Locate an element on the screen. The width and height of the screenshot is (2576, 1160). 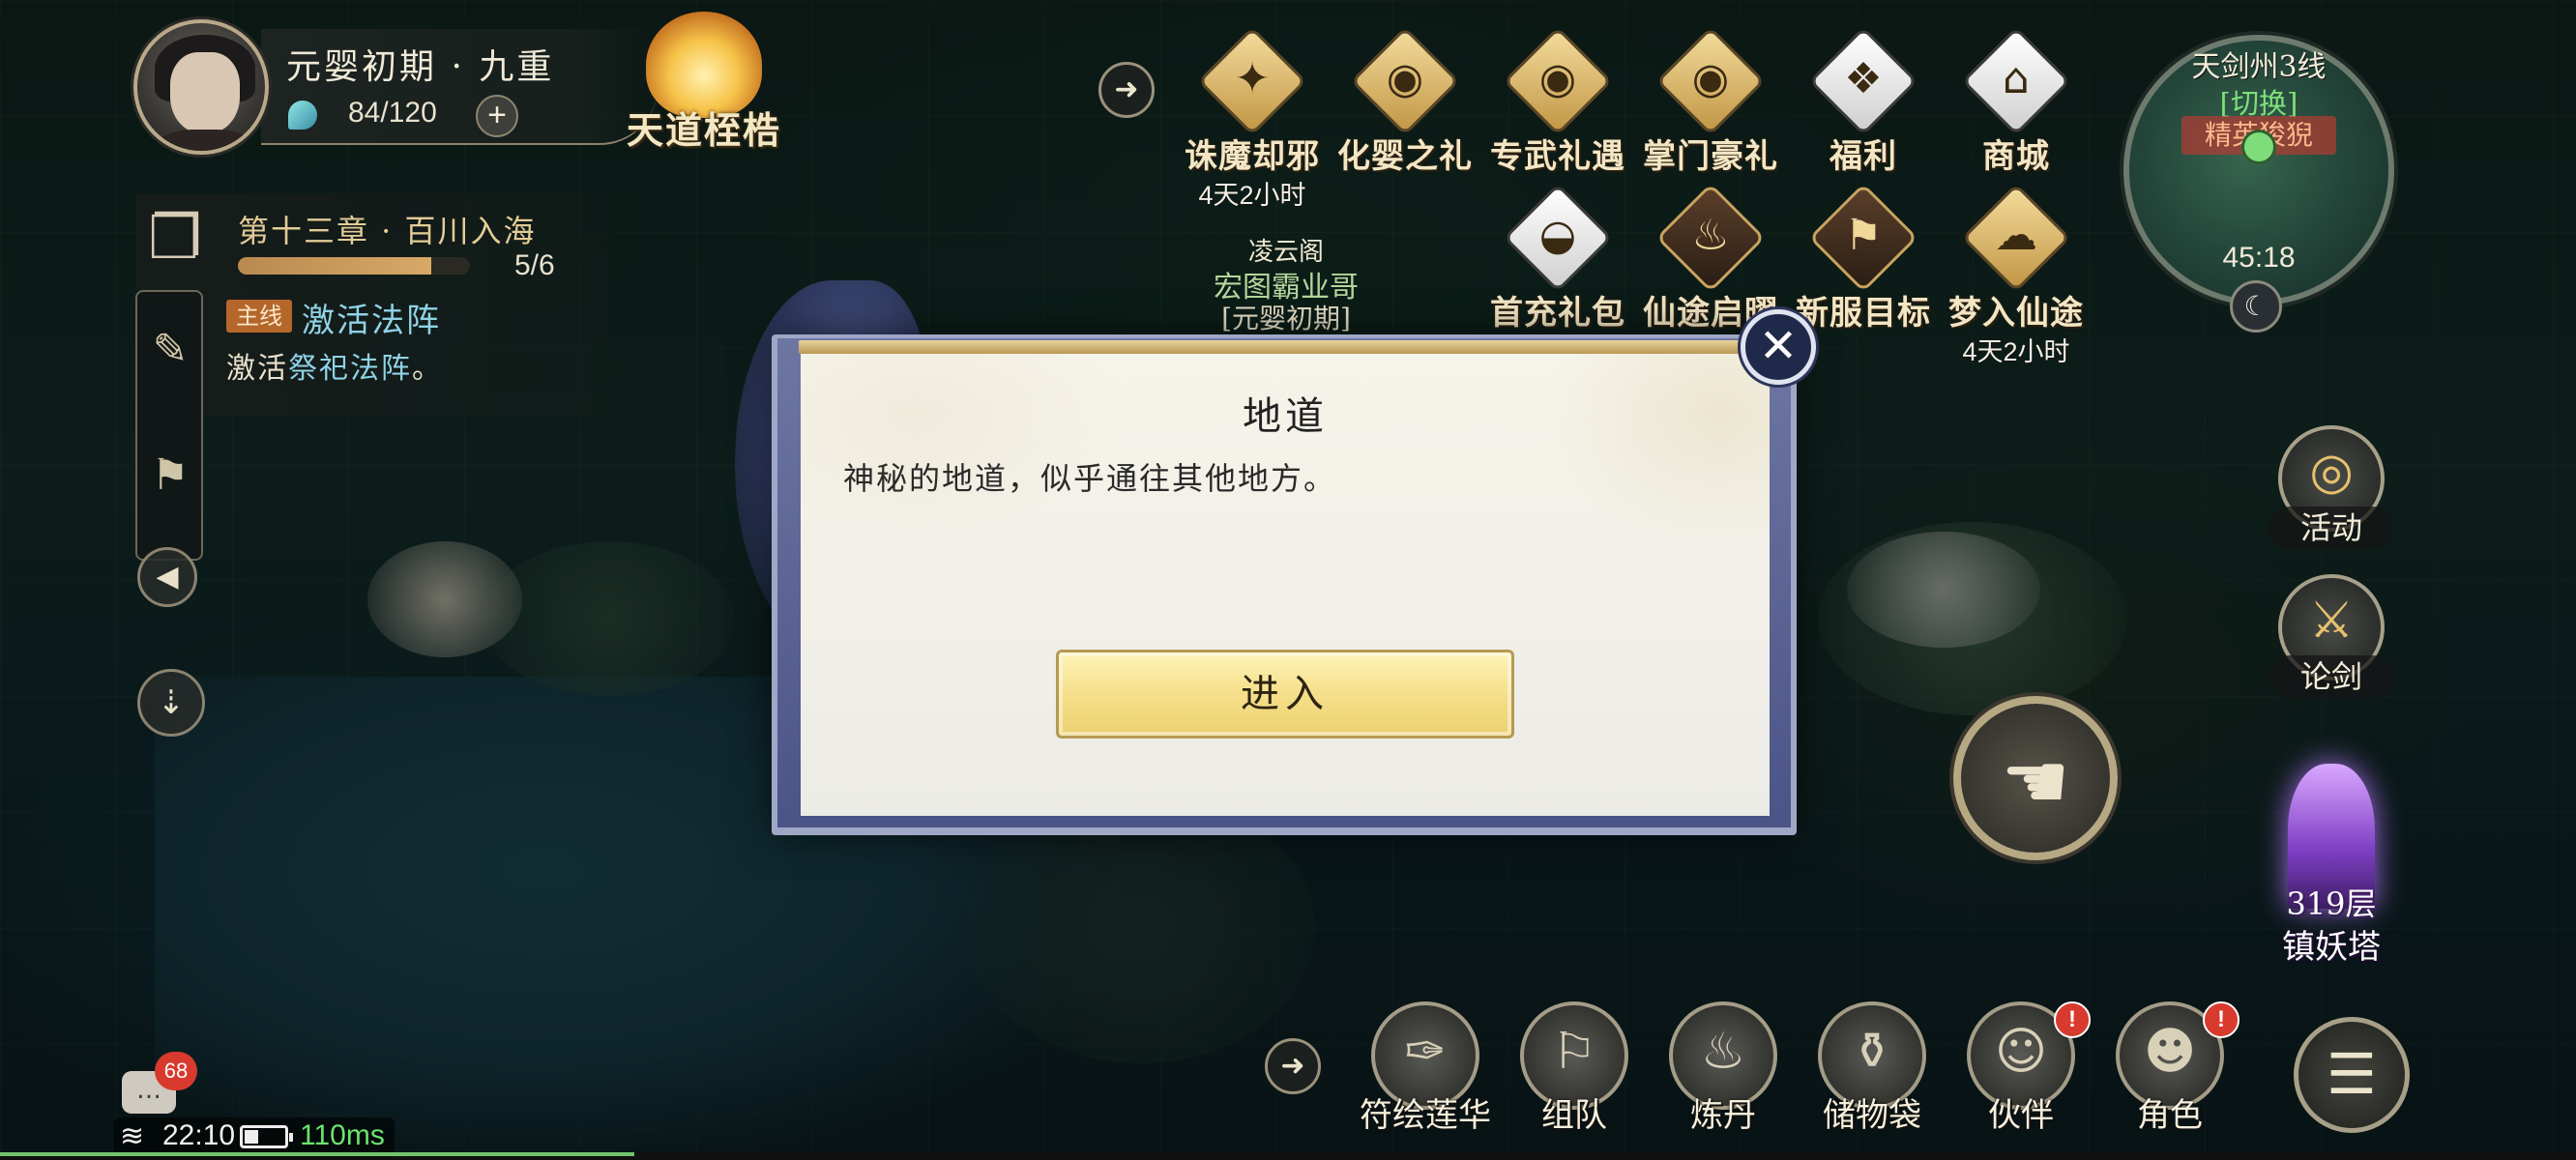
event-dream-xiantu: ☁ 梦入仙途 4天2小时 is located at coordinates (2016, 274).